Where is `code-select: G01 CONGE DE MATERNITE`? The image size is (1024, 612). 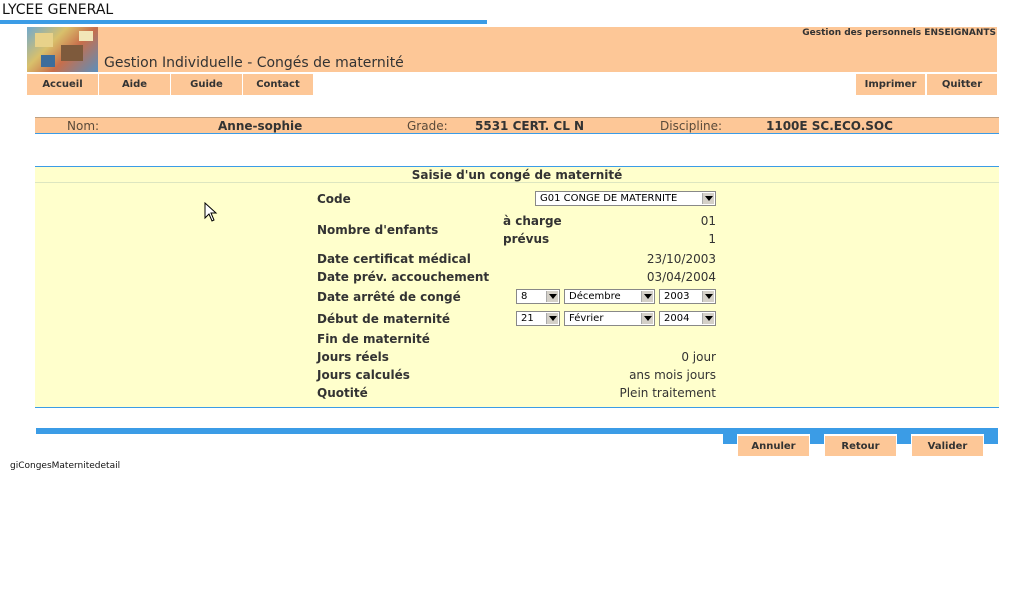
code-select: G01 CONGE DE MATERNITE is located at coordinates (625, 198).